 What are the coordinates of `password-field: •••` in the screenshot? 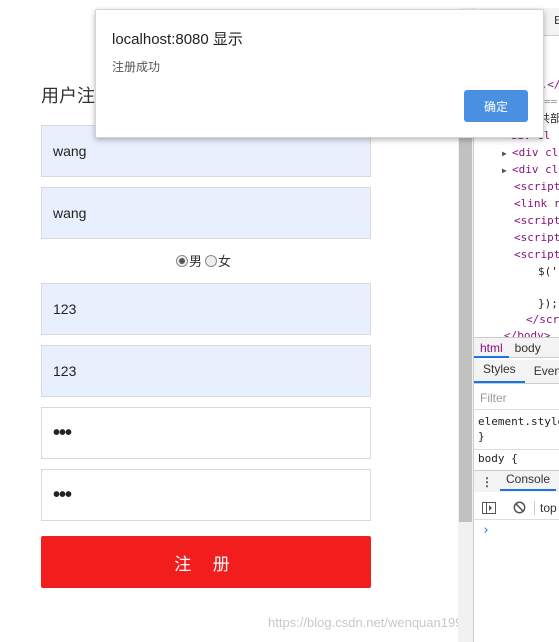 It's located at (206, 433).